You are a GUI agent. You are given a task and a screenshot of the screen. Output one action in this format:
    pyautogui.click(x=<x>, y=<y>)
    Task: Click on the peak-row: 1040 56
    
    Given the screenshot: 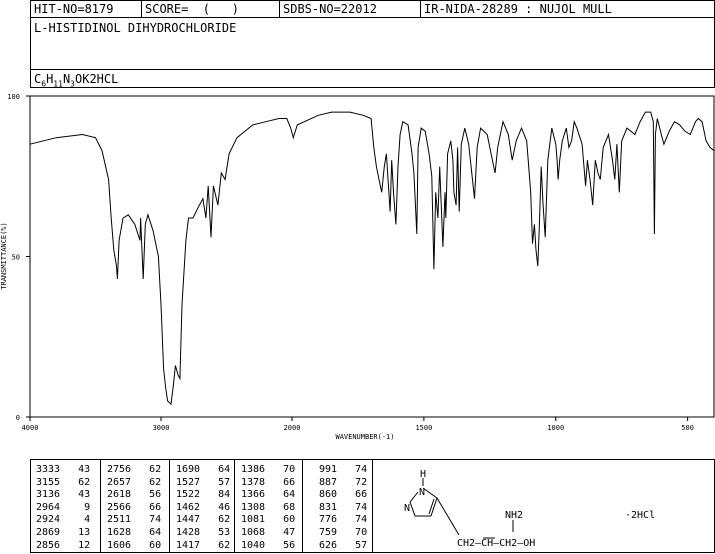 What is the action you would take?
    pyautogui.click(x=268, y=546)
    